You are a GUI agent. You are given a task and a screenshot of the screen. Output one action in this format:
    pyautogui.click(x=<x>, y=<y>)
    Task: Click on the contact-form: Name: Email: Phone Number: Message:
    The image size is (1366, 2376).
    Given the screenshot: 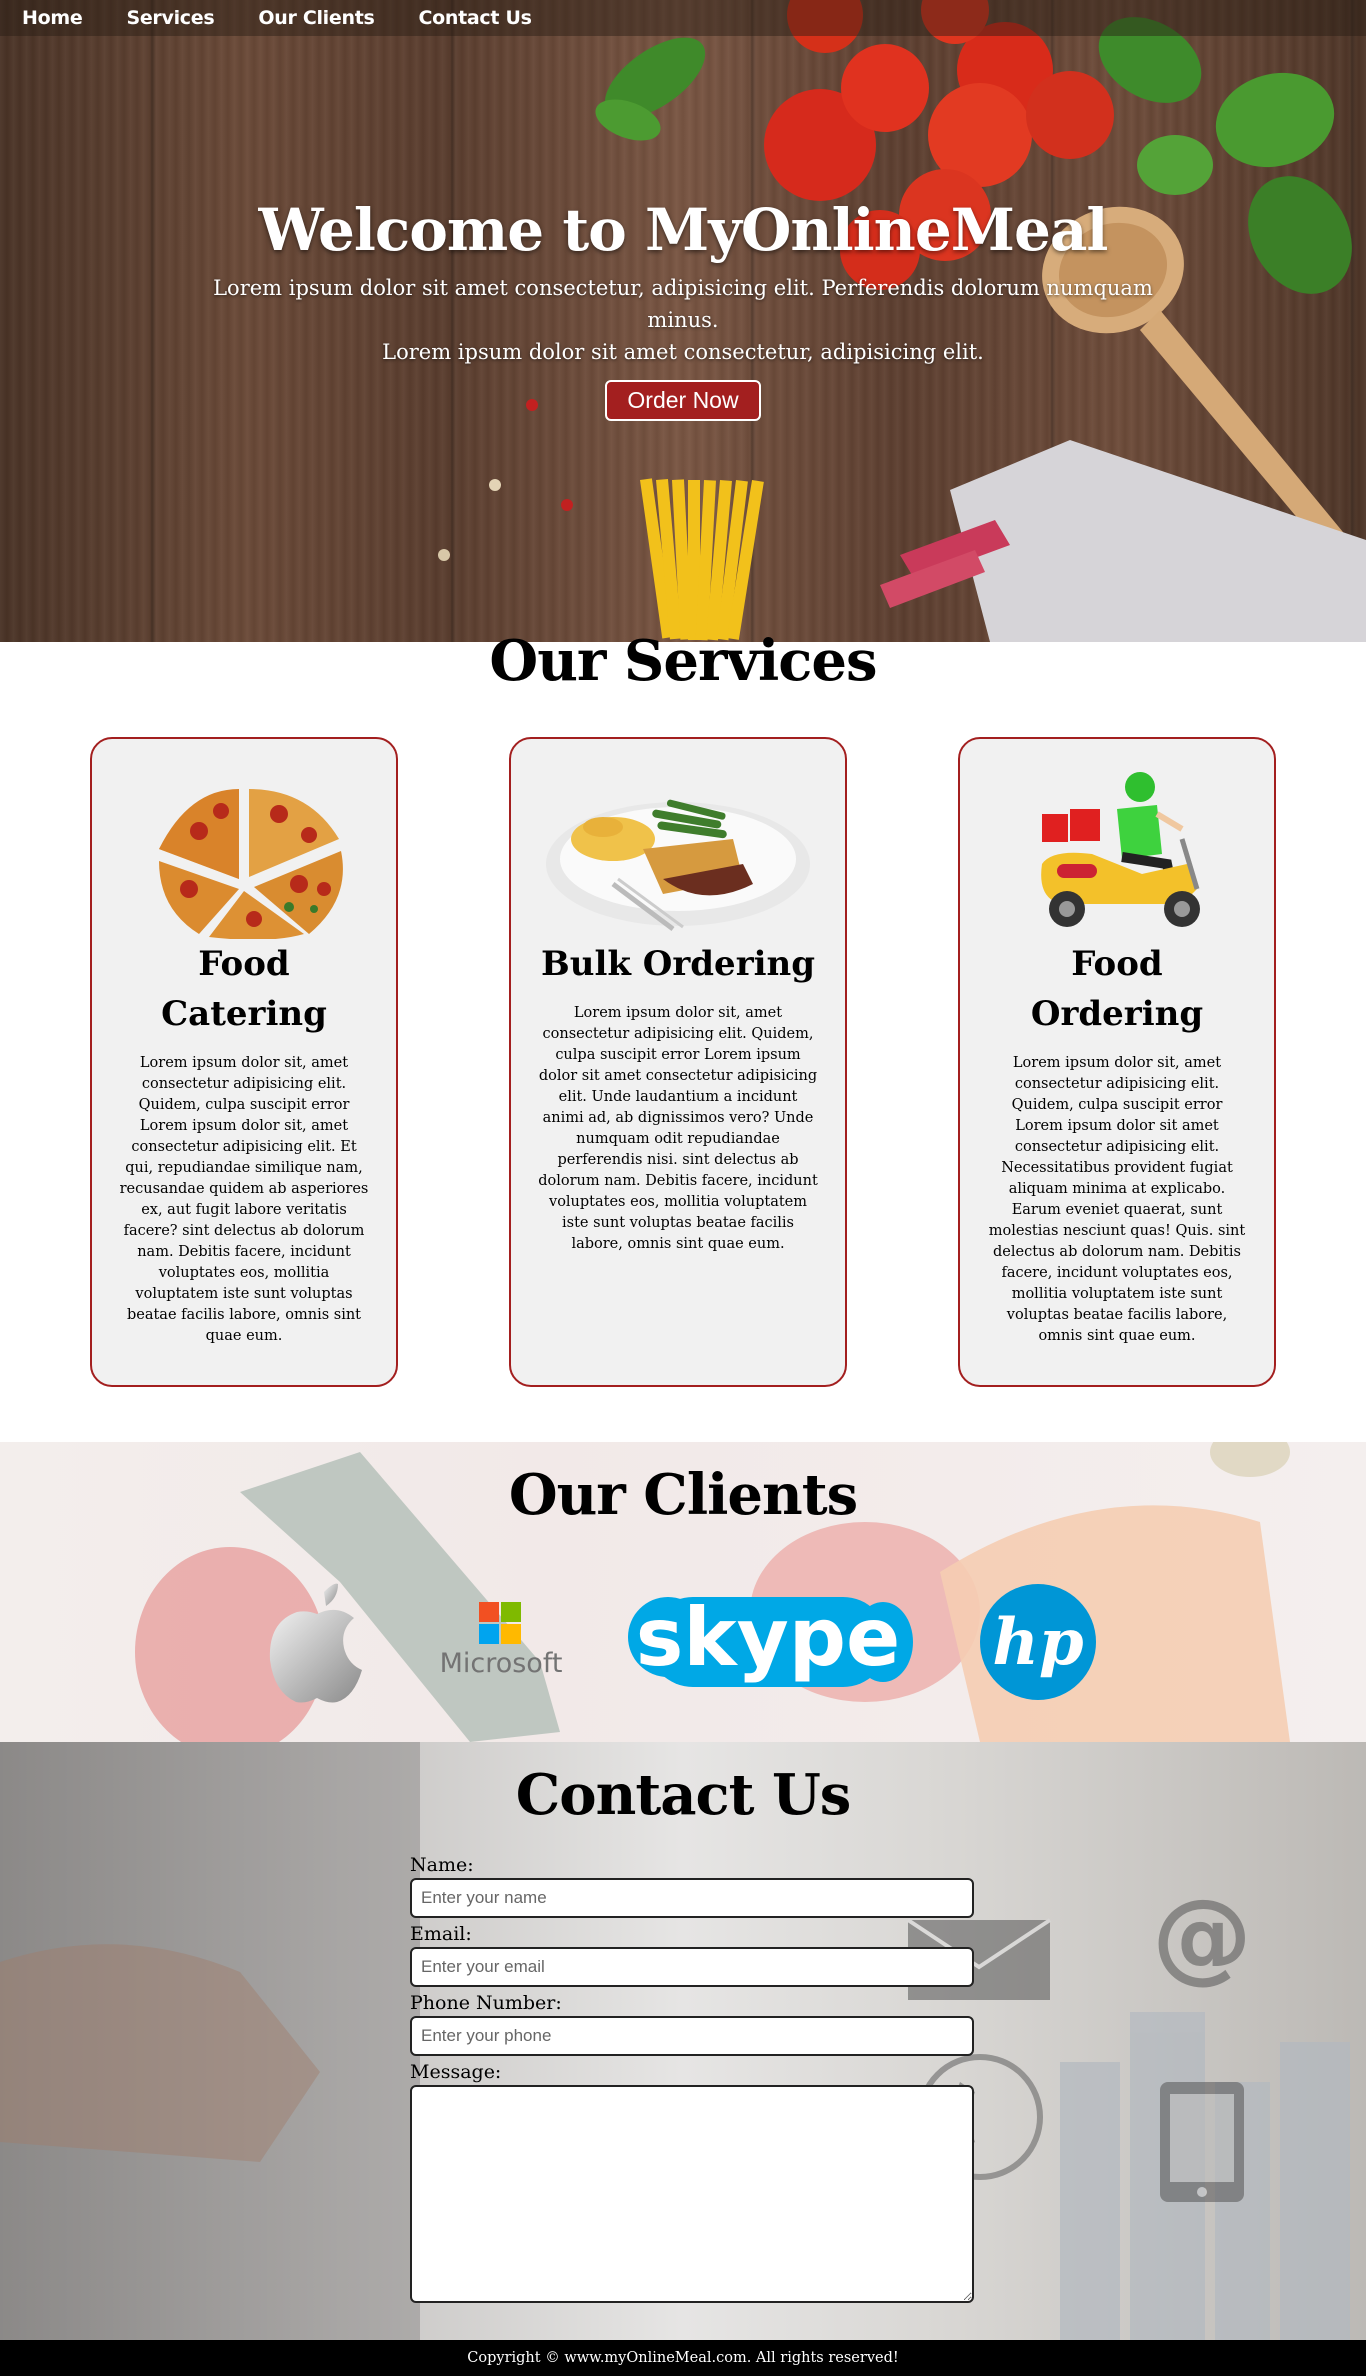 What is the action you would take?
    pyautogui.click(x=692, y=2079)
    